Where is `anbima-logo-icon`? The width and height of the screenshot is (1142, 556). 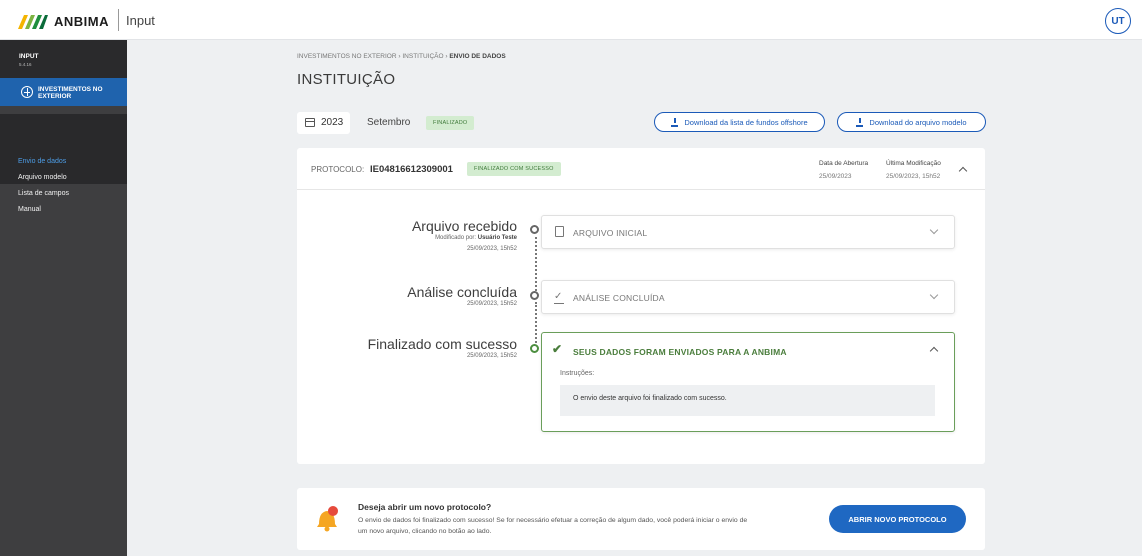 anbima-logo-icon is located at coordinates (33, 22).